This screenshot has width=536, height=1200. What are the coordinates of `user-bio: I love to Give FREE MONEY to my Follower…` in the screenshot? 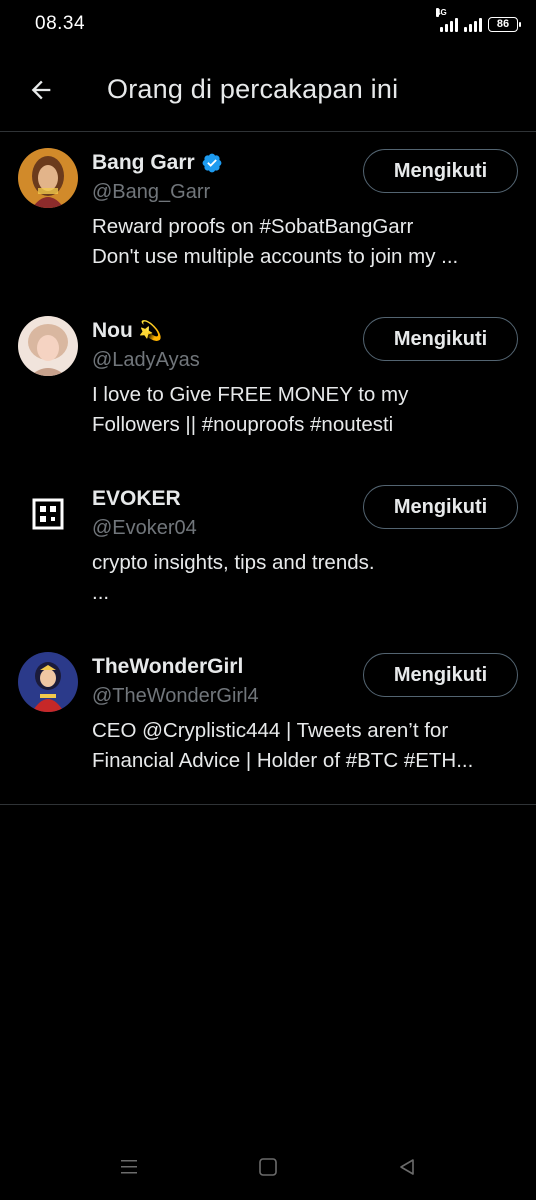 It's located at (250, 409).